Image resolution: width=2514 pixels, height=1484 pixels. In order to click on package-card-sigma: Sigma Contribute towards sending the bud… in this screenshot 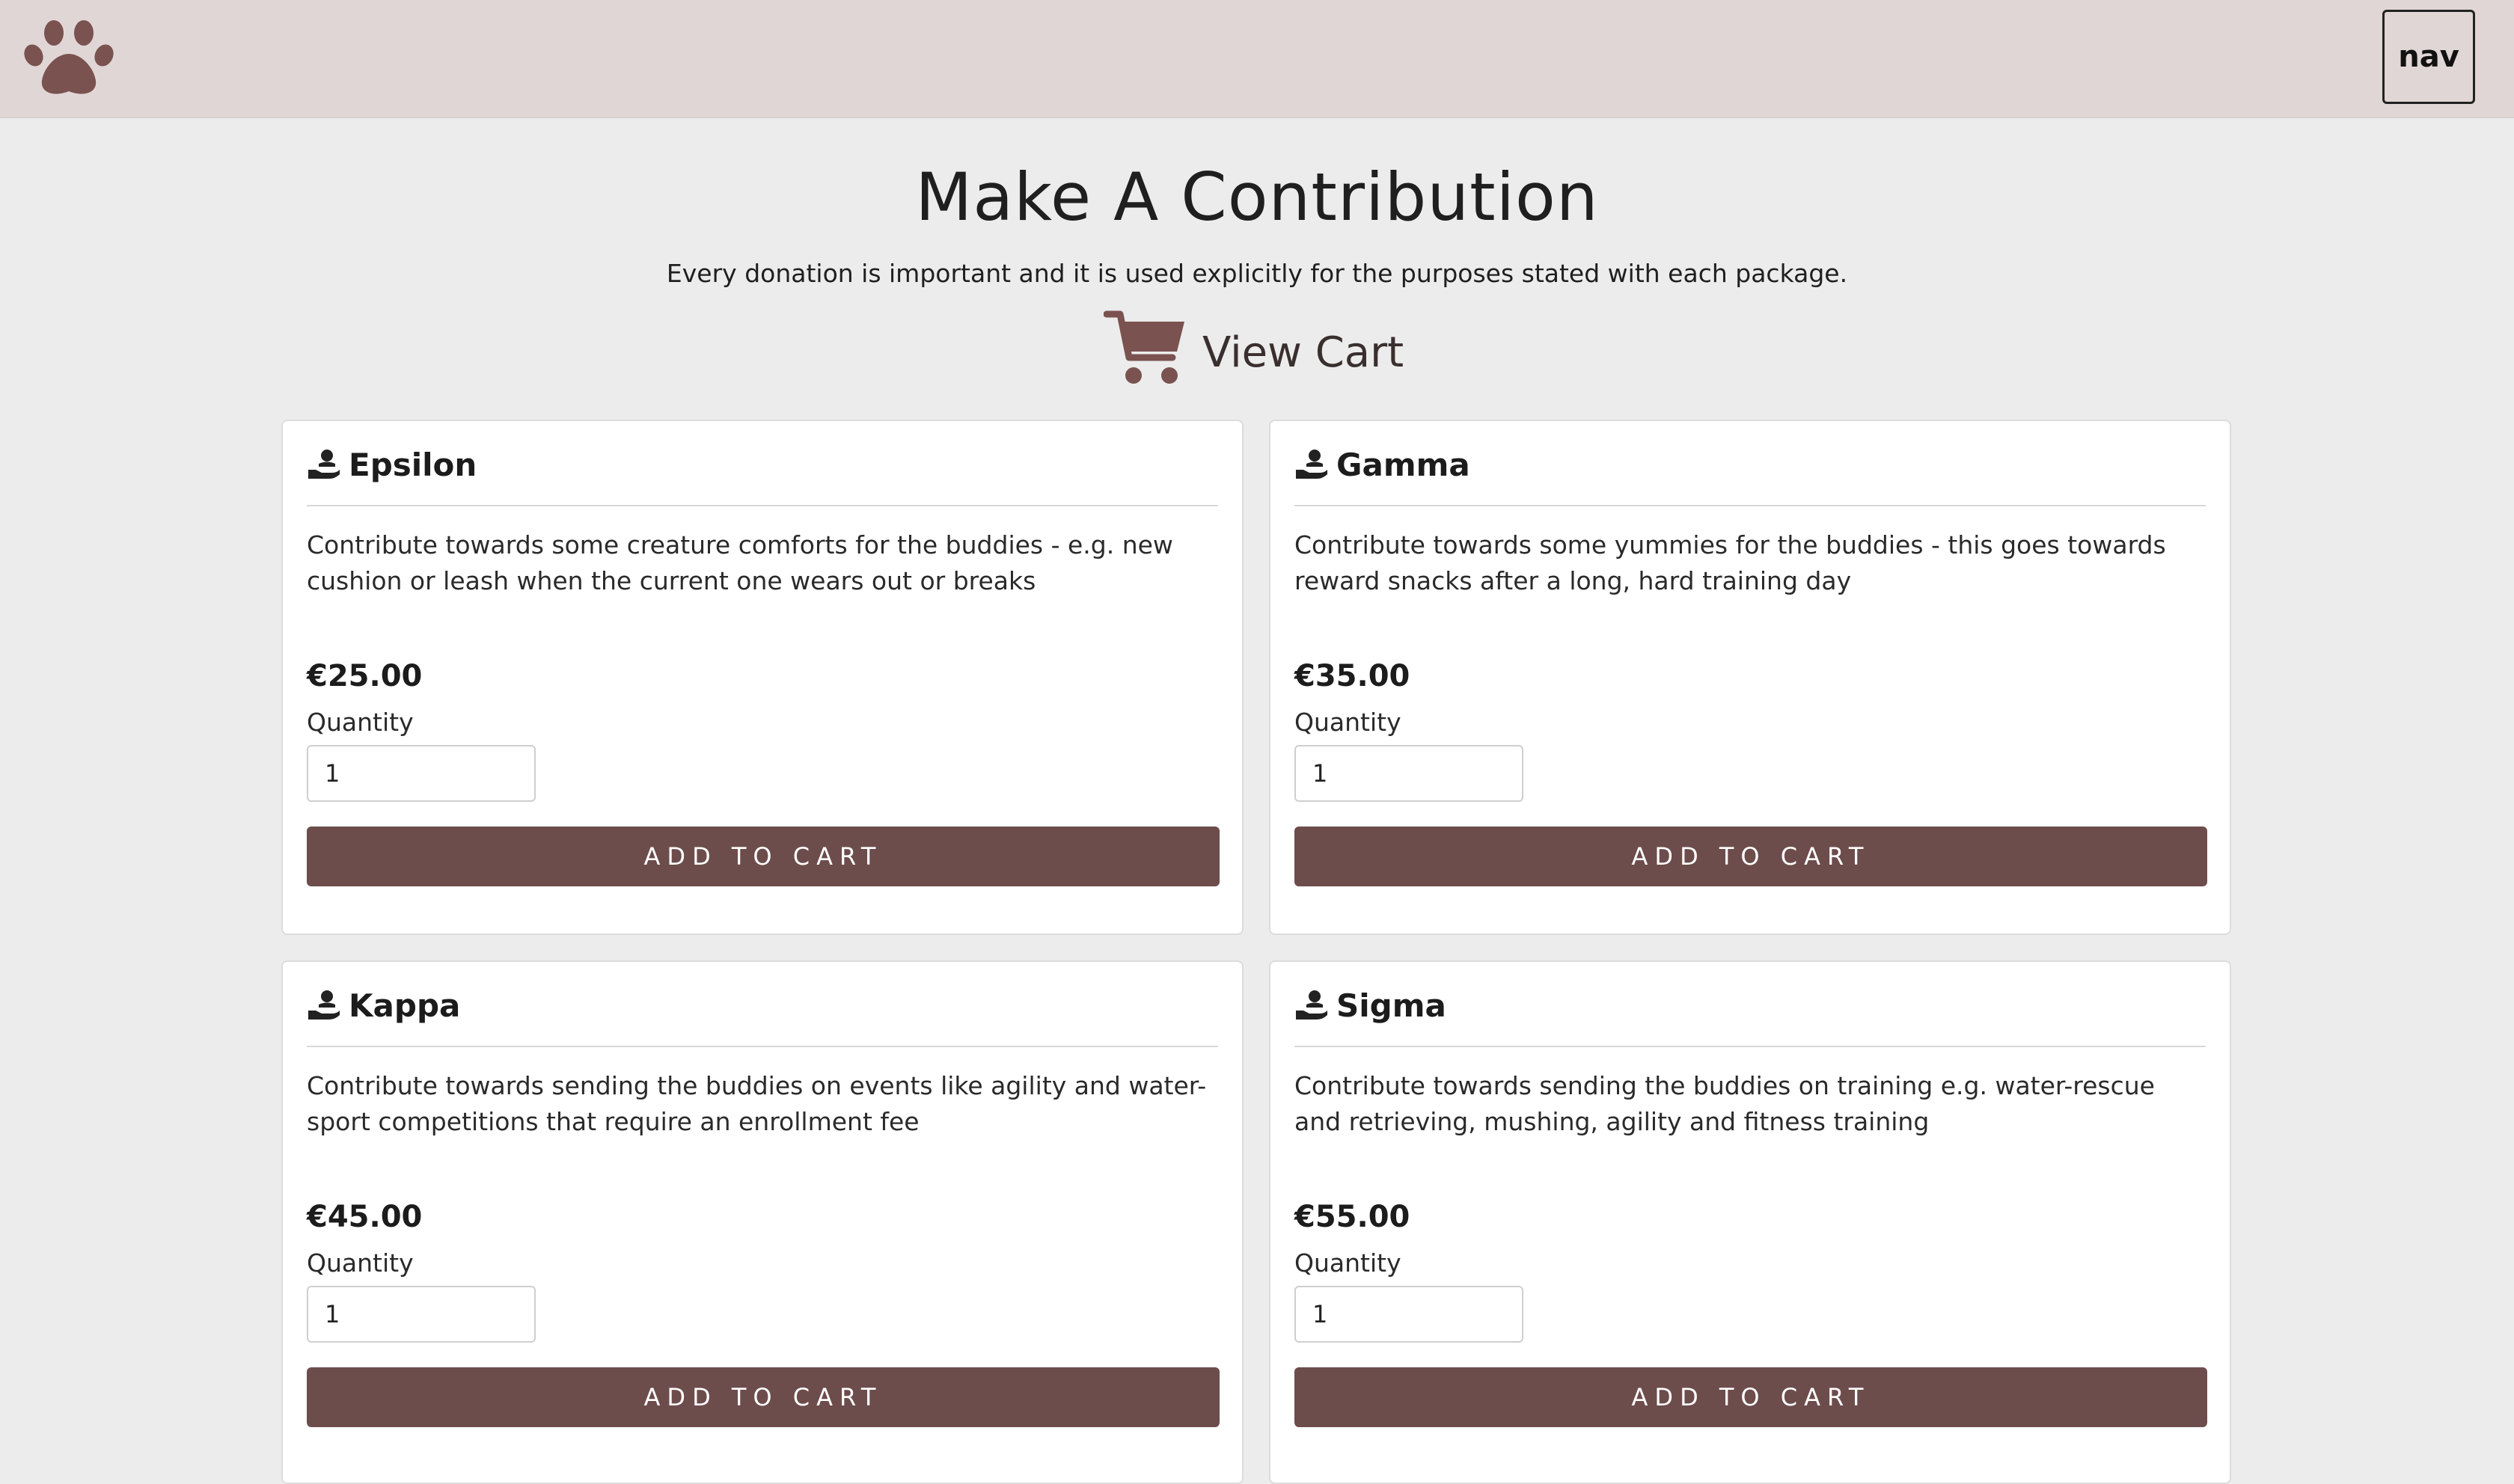, I will do `click(1750, 1222)`.